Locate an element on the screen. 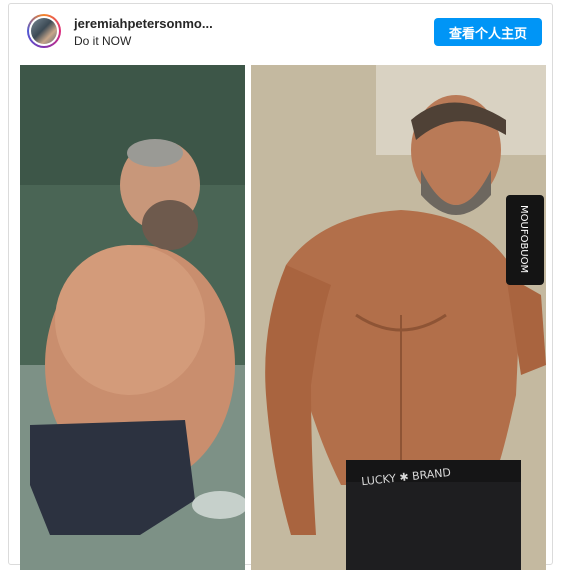 Image resolution: width=580 pixels, height=570 pixels. avatar-image is located at coordinates (44, 31).